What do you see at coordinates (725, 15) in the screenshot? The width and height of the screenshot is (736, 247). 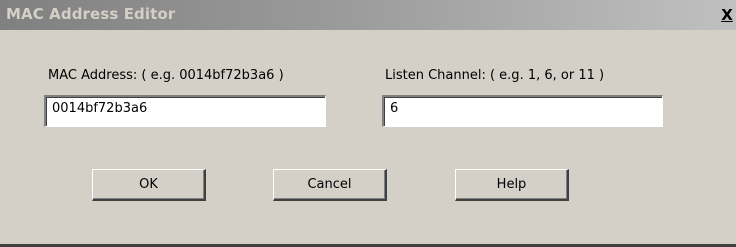 I see `close-icon: X` at bounding box center [725, 15].